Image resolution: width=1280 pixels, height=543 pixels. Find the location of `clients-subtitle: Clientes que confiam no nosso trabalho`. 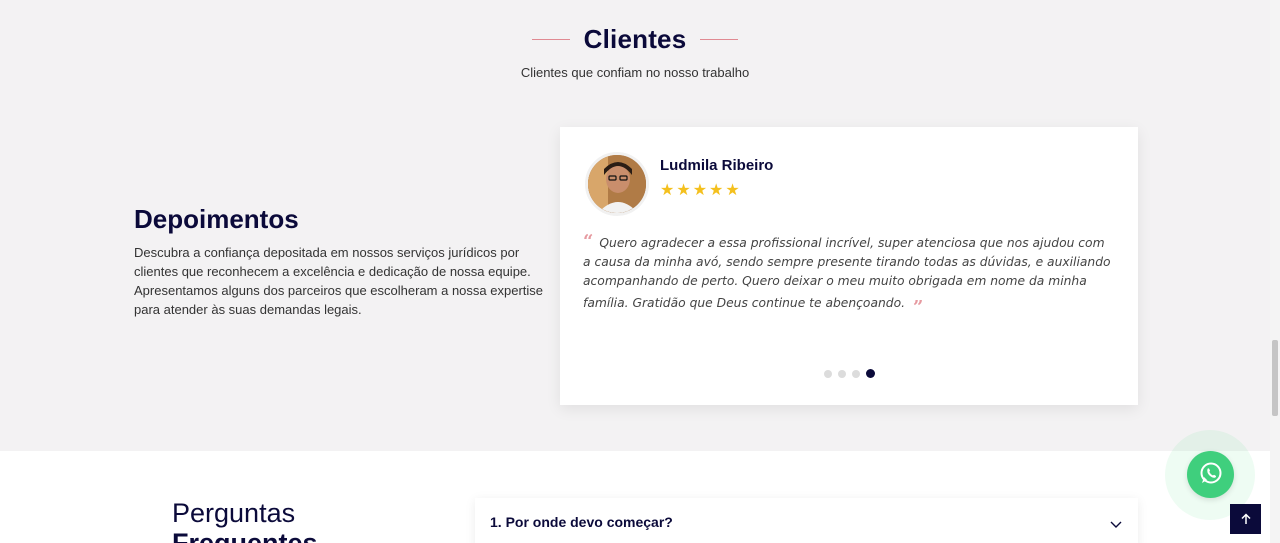

clients-subtitle: Clientes que confiam no nosso trabalho is located at coordinates (635, 72).